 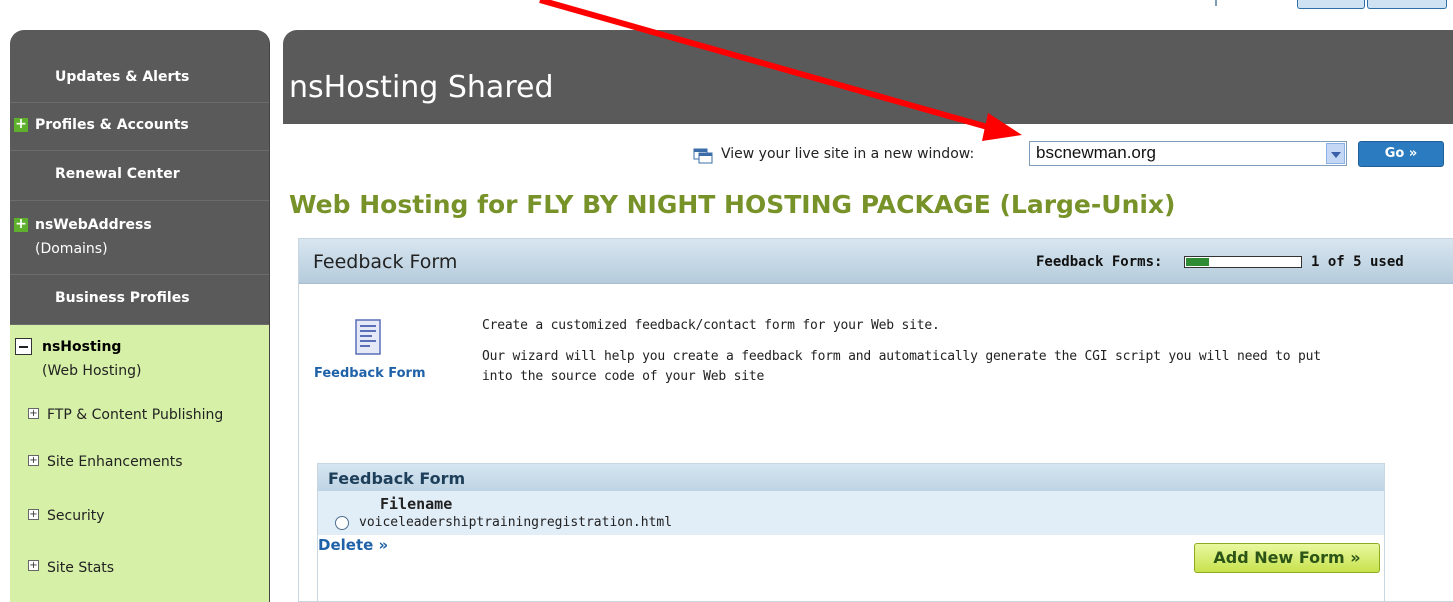 I want to click on page-title: nsHosting Shared, so click(x=421, y=87).